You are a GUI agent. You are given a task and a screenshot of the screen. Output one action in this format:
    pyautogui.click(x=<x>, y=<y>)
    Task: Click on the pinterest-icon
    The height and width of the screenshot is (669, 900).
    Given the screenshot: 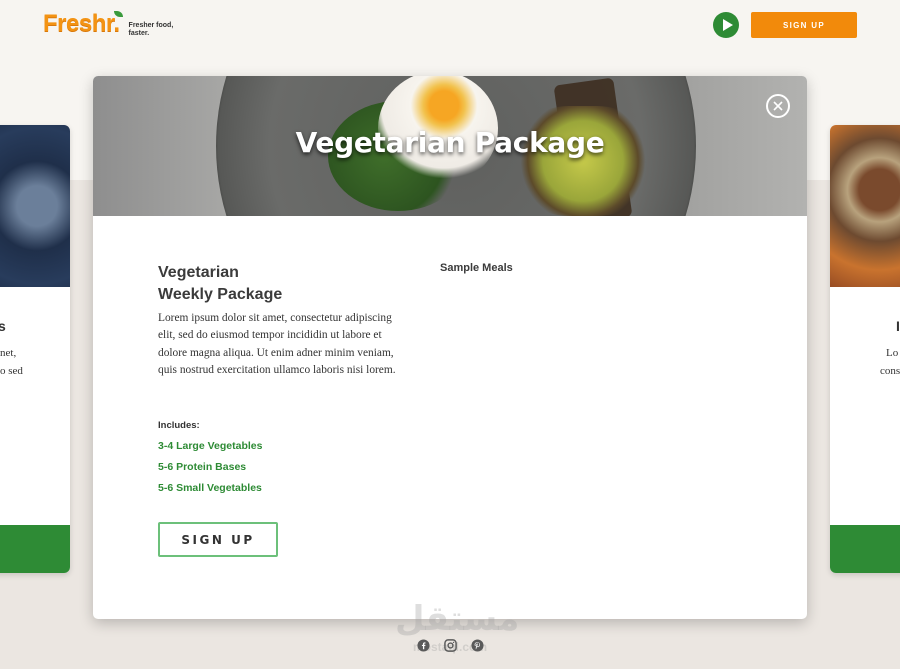 What is the action you would take?
    pyautogui.click(x=477, y=645)
    